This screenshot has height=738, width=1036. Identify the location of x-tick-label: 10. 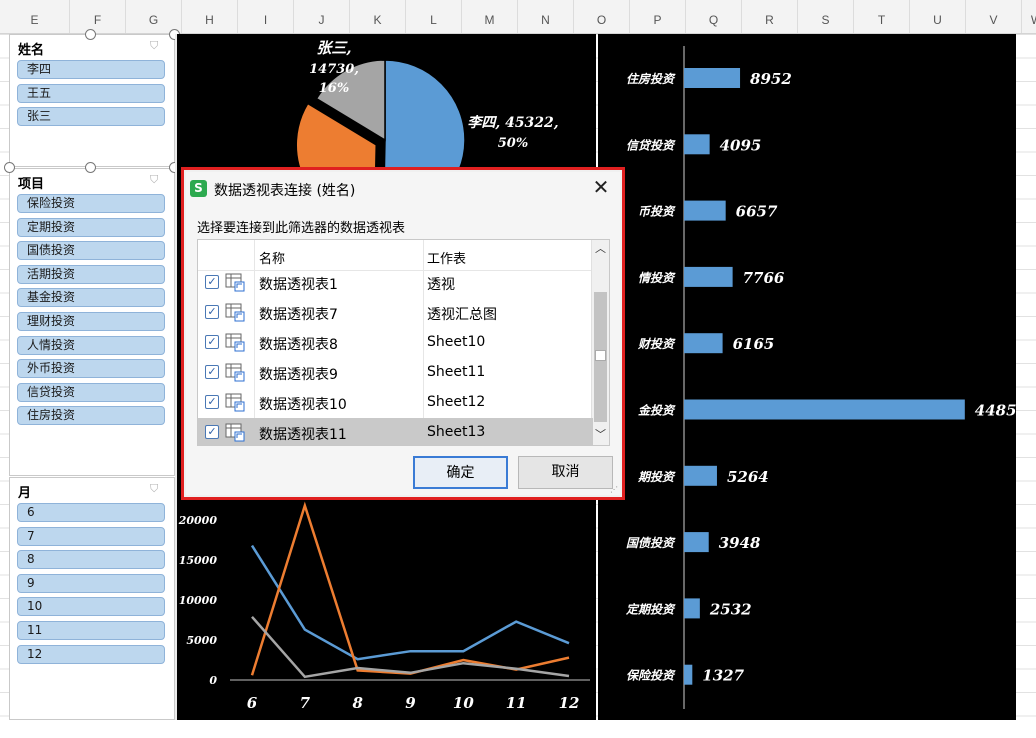
(463, 703).